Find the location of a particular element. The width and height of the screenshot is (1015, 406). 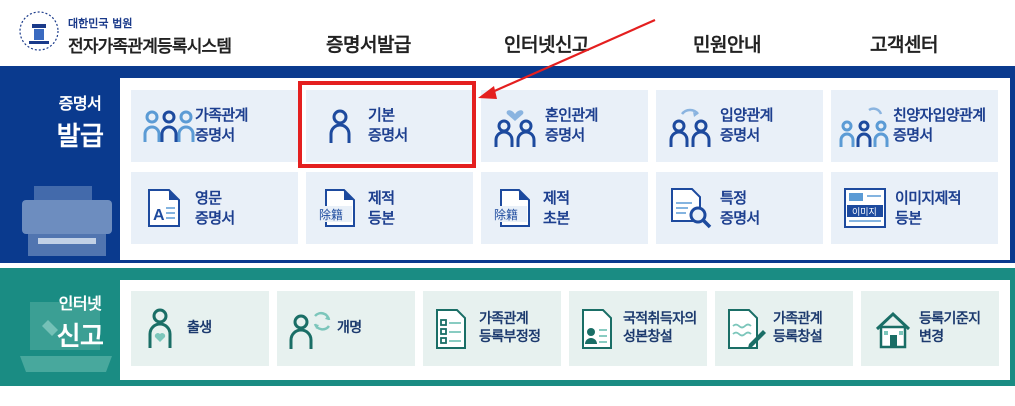

nav-customer-center: 고객센터 is located at coordinates (904, 43).